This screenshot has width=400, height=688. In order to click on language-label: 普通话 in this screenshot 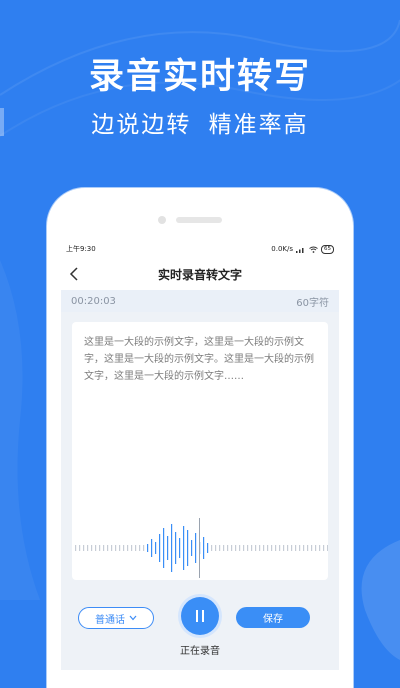, I will do `click(110, 620)`.